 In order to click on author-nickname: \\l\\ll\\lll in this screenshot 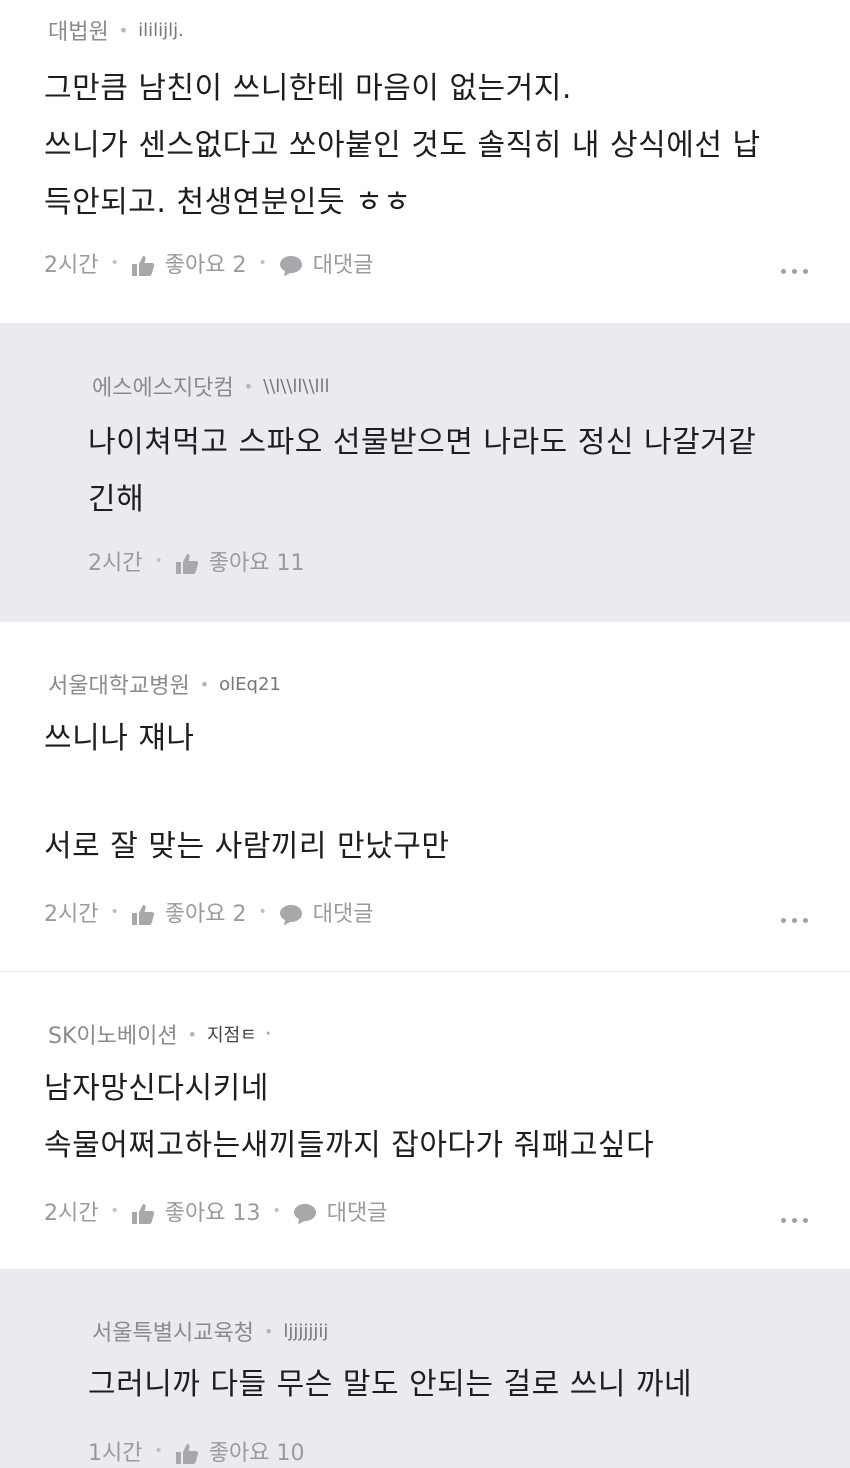, I will do `click(296, 386)`.